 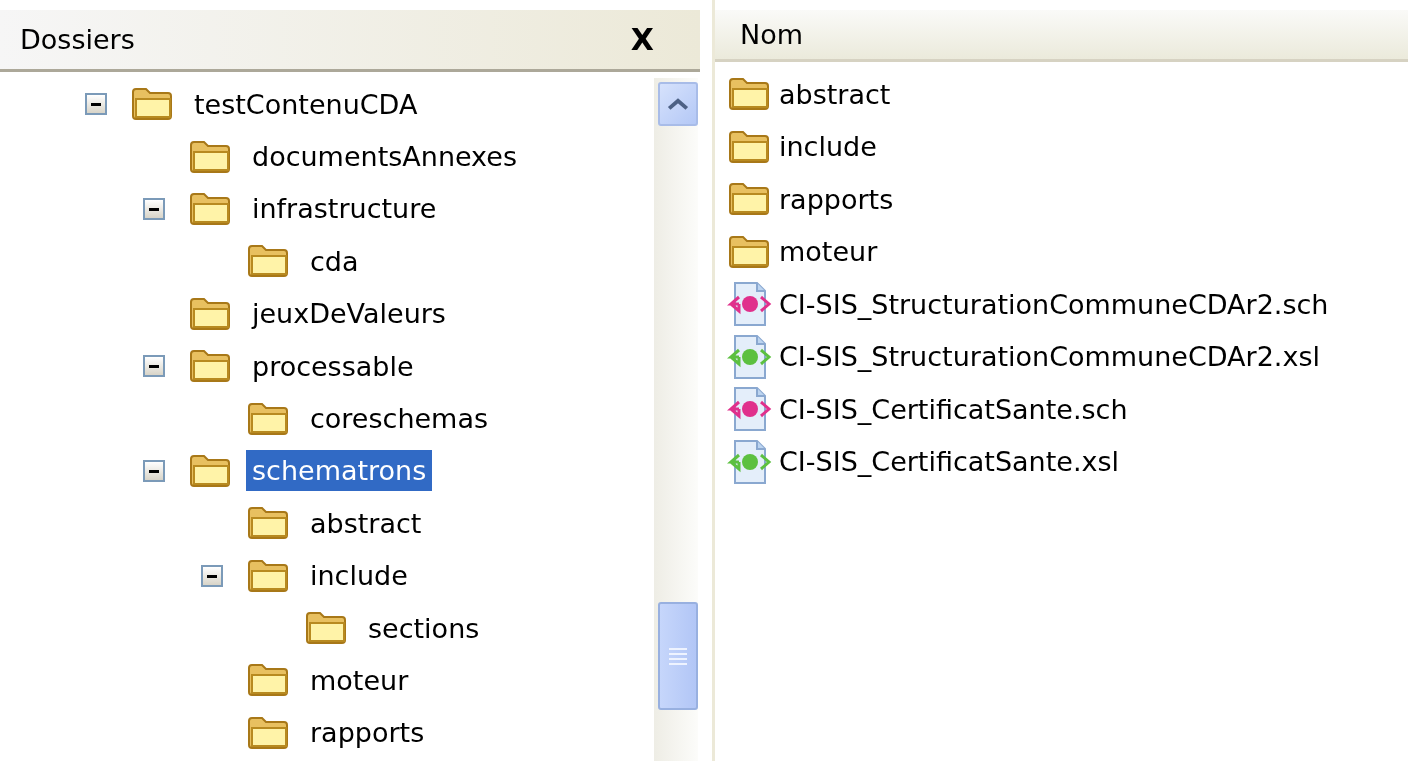 What do you see at coordinates (339, 471) in the screenshot?
I see `folder-tree-item: schematrons` at bounding box center [339, 471].